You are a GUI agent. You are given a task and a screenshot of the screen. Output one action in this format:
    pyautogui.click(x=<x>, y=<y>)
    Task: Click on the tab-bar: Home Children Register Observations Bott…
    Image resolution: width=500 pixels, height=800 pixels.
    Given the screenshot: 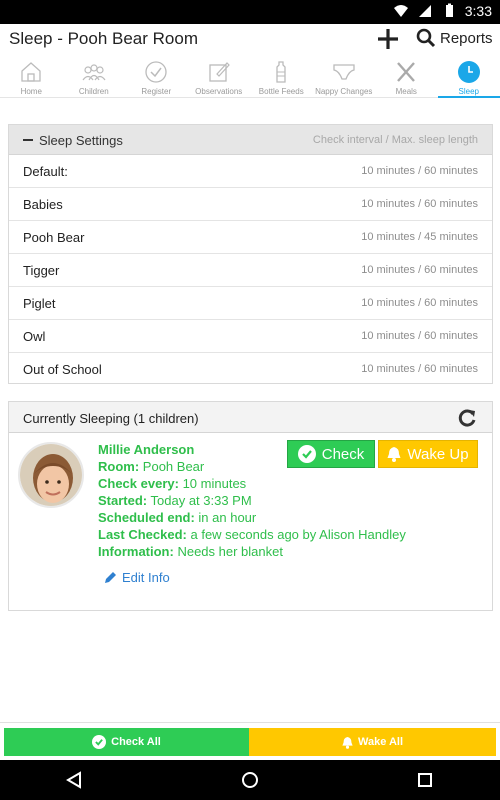 What is the action you would take?
    pyautogui.click(x=250, y=77)
    